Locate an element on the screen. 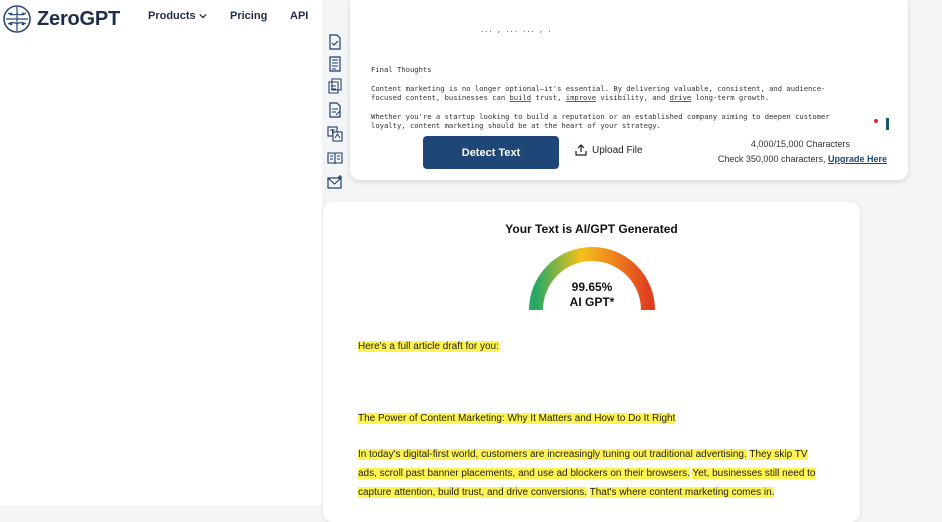 The width and height of the screenshot is (942, 522). nav-api: API is located at coordinates (299, 16).